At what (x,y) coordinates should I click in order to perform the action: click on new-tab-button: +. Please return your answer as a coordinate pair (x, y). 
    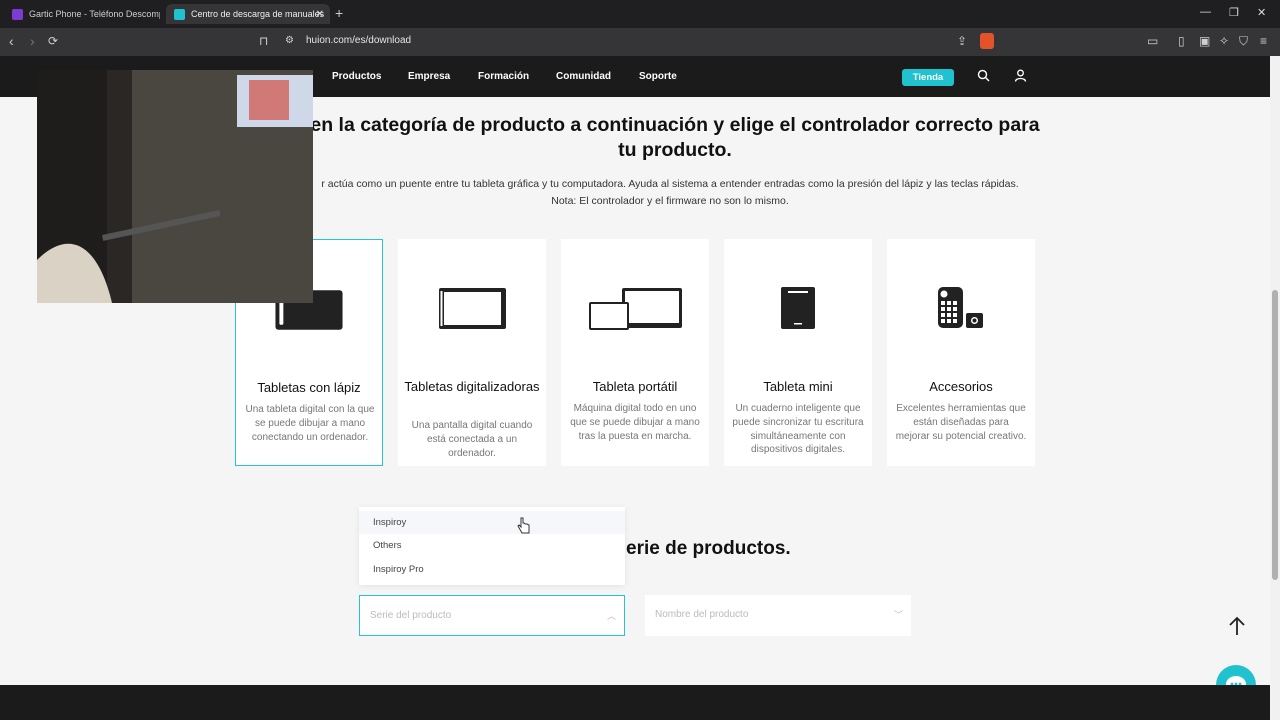
    Looking at the image, I should click on (339, 13).